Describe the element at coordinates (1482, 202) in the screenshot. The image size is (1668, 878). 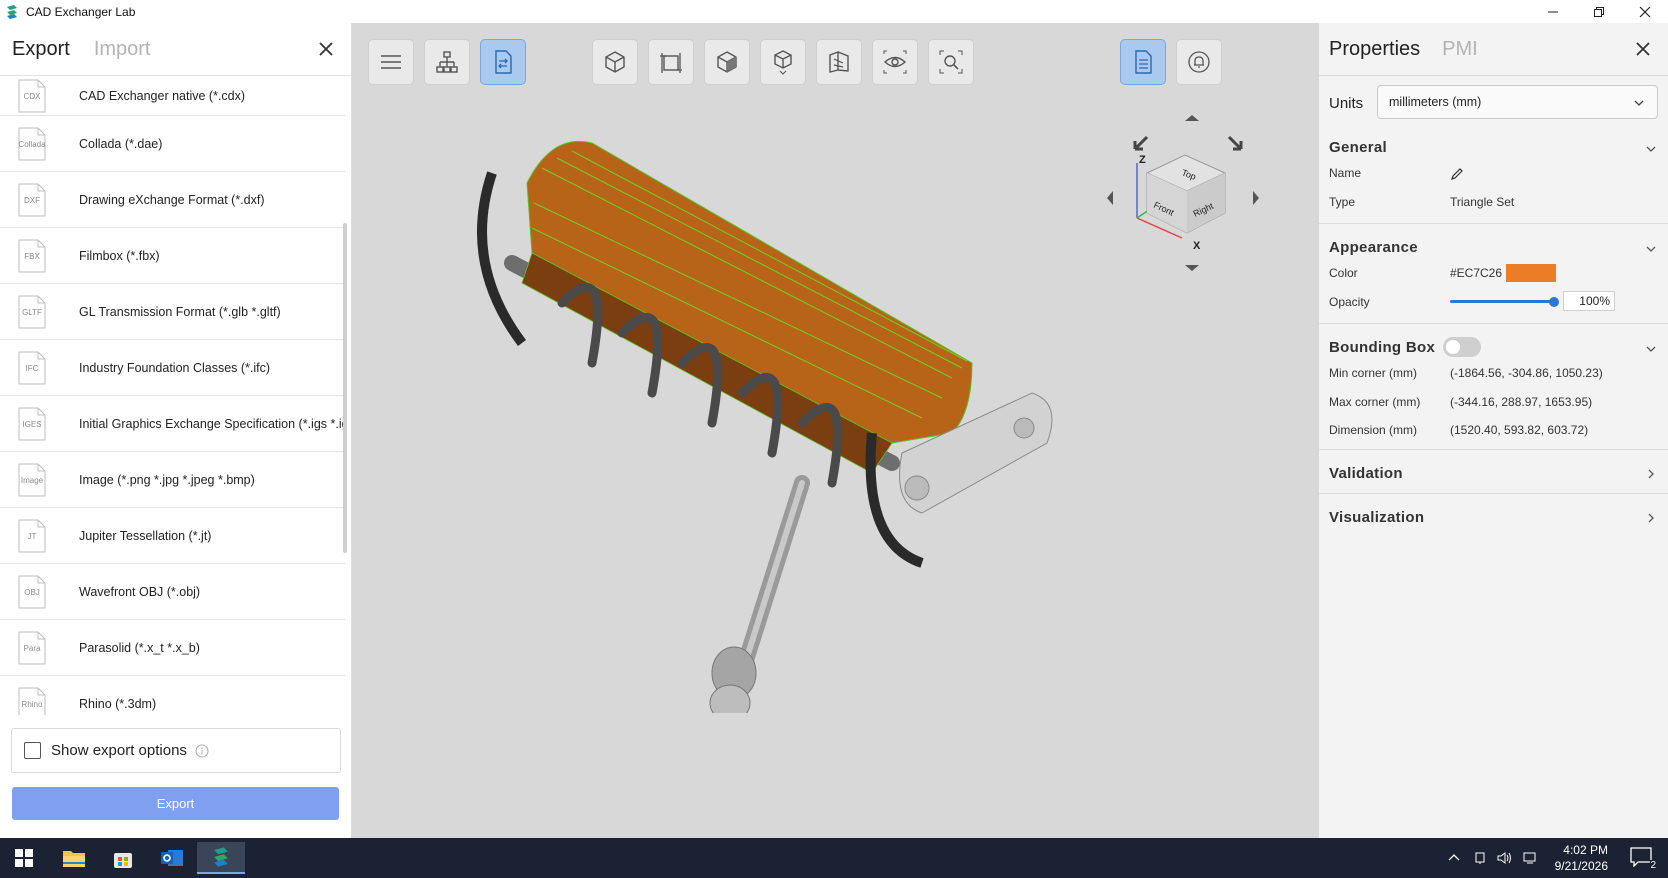
I see `type-value: Triangle Set` at that location.